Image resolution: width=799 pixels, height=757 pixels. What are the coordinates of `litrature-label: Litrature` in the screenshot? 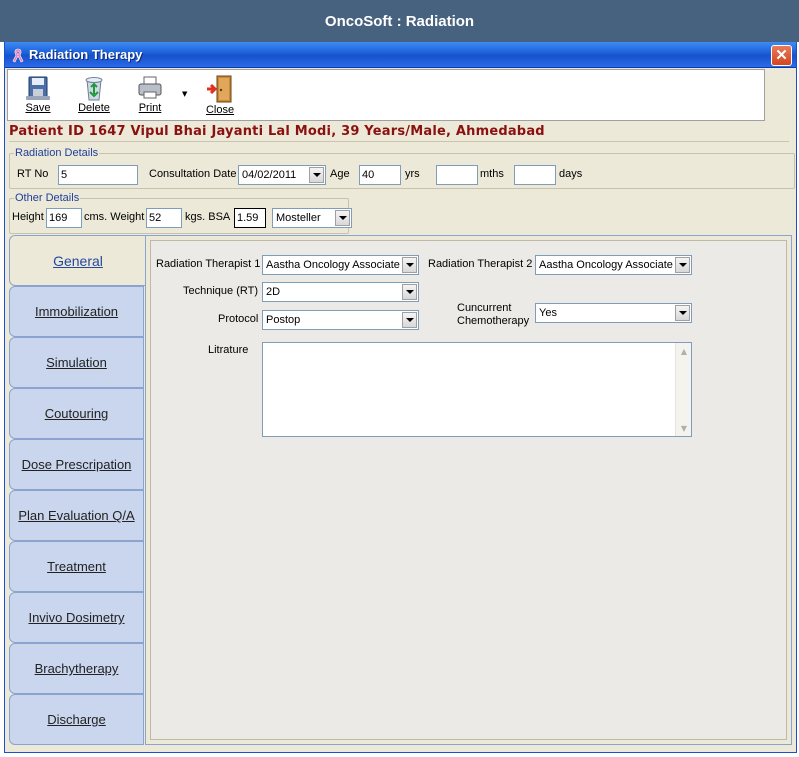 It's located at (228, 350).